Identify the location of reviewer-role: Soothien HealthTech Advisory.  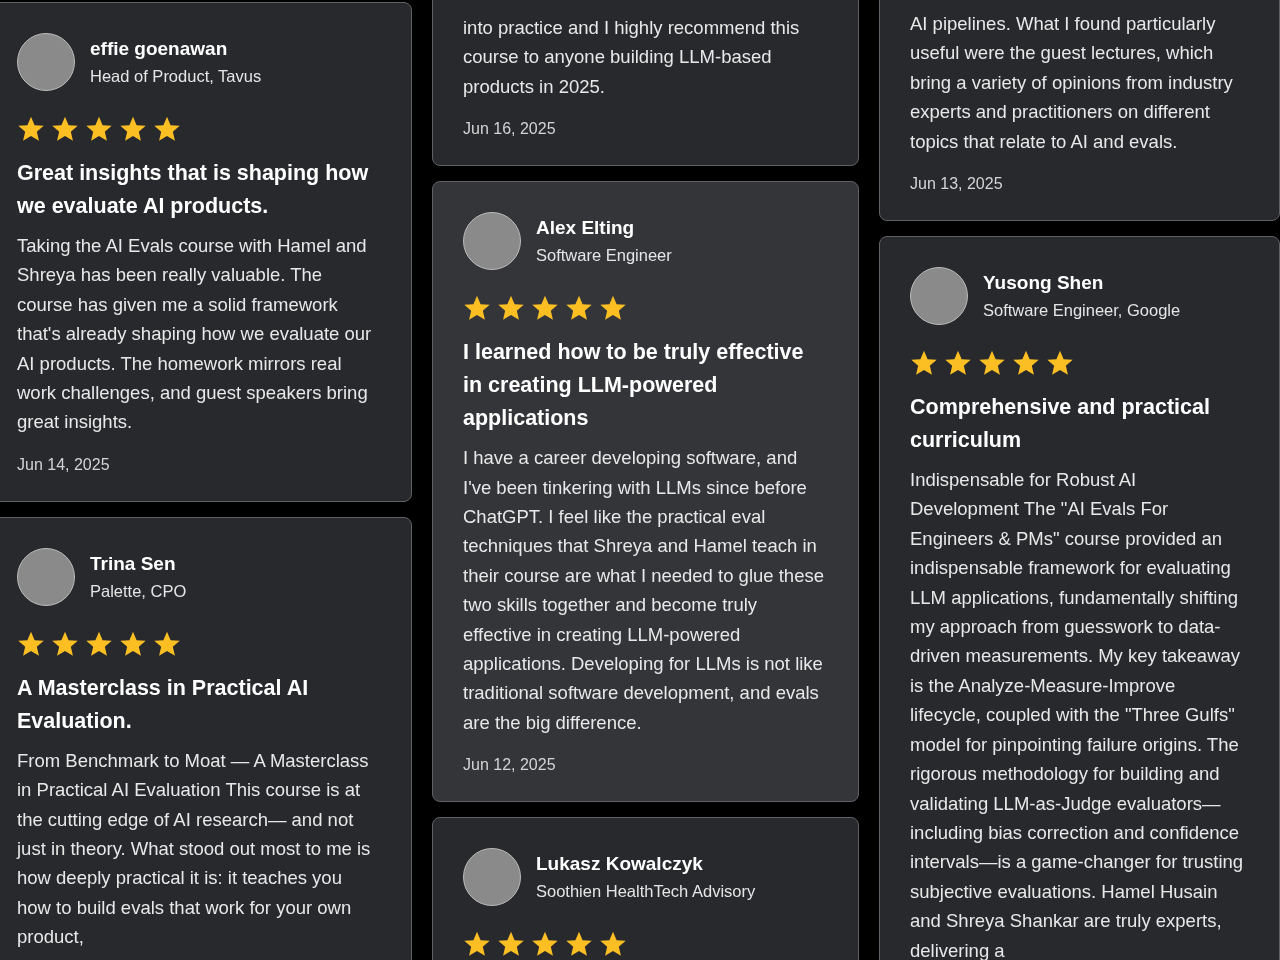
(646, 892).